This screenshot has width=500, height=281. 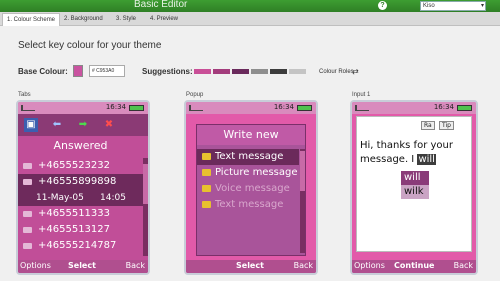 I want to click on list-item: +4655523232, so click(x=80, y=166).